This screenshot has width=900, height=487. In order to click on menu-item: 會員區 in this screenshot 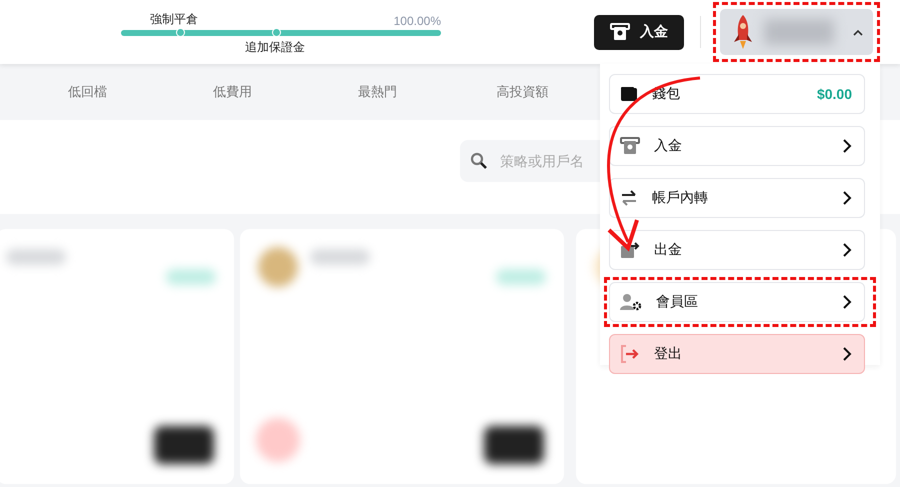, I will do `click(737, 302)`.